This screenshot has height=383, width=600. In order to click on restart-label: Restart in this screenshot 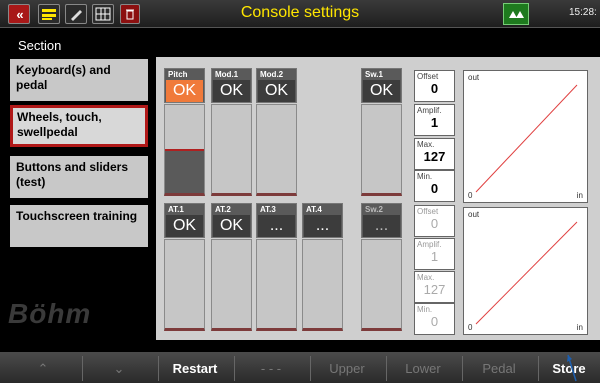, I will do `click(195, 368)`.